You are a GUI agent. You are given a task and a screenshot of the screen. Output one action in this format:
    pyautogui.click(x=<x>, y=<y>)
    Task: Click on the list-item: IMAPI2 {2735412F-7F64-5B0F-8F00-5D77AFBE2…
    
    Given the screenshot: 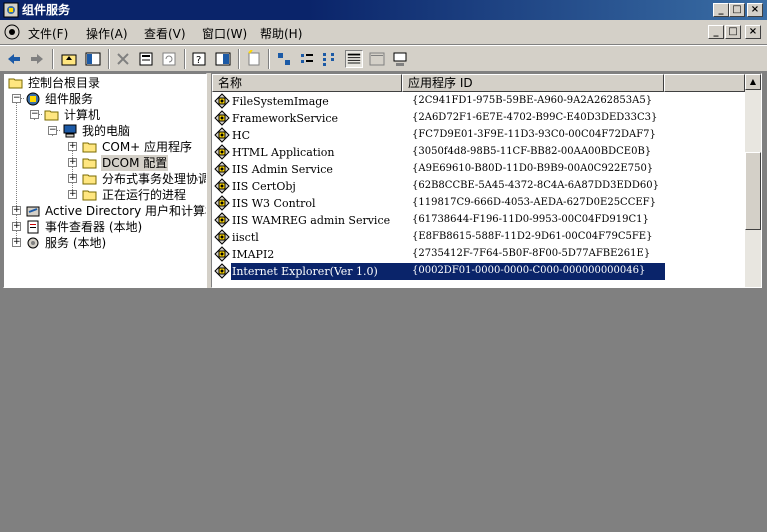 What is the action you would take?
    pyautogui.click(x=478, y=254)
    